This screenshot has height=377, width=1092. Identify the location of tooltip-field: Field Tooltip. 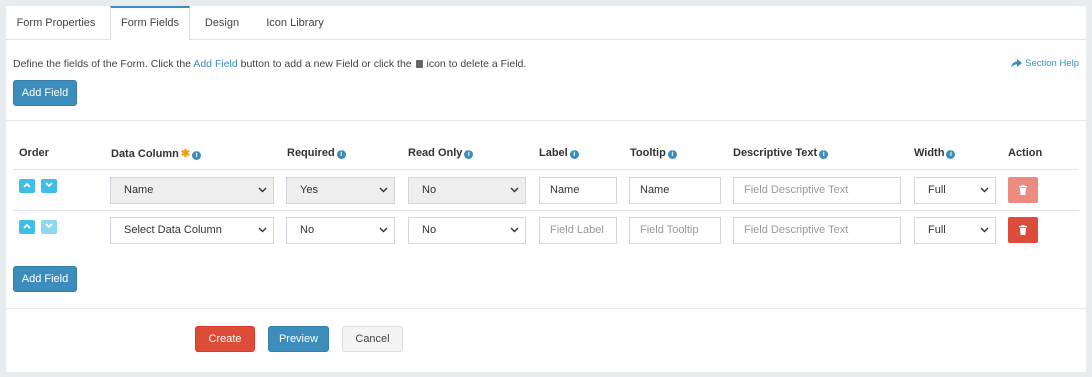
(675, 230).